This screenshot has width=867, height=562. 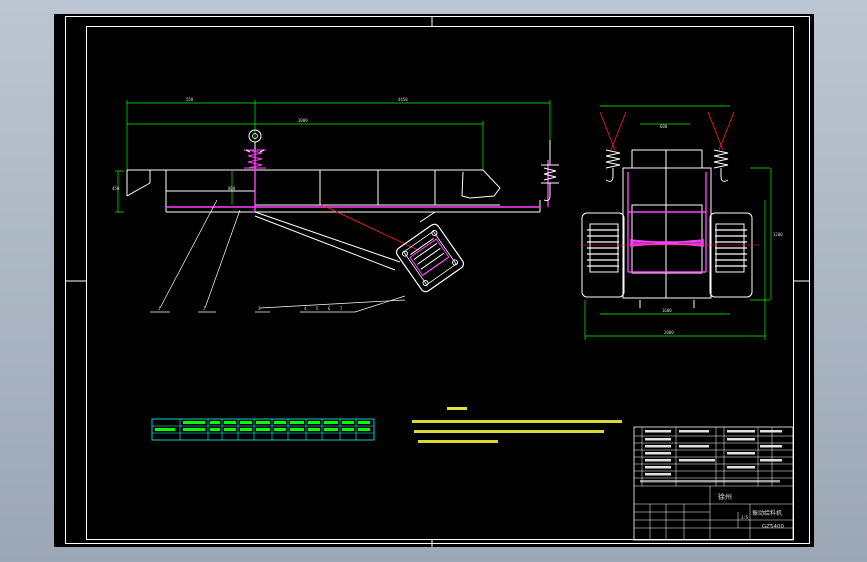 What do you see at coordinates (778, 234) in the screenshot?
I see `svg-text: 1200` at bounding box center [778, 234].